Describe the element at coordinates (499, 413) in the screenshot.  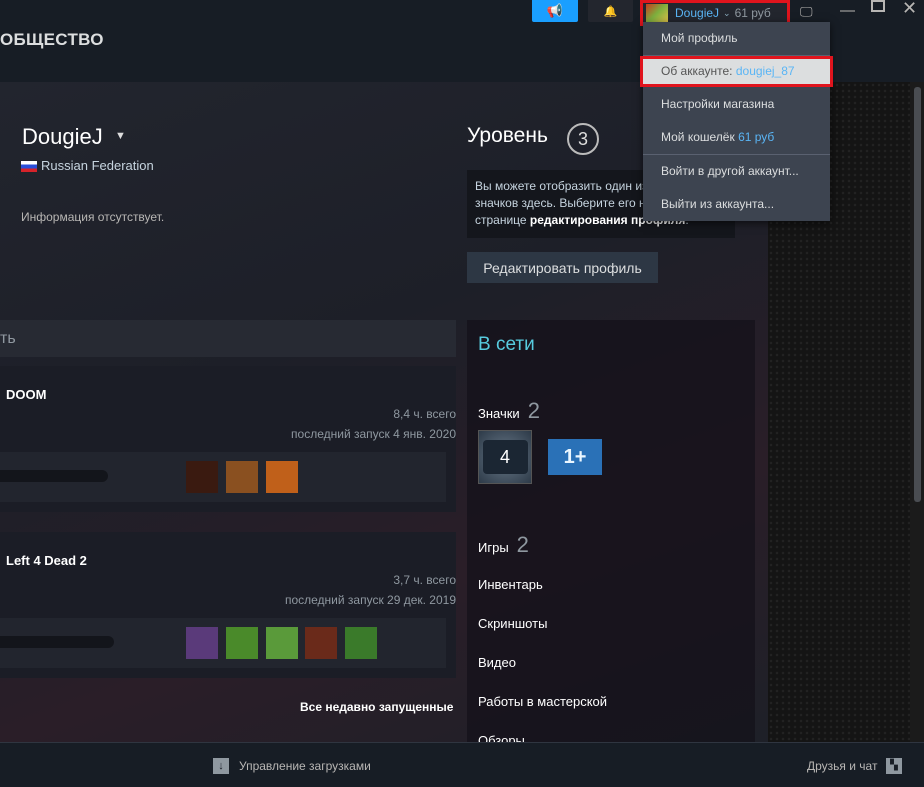
I see `badges-label: Значки` at that location.